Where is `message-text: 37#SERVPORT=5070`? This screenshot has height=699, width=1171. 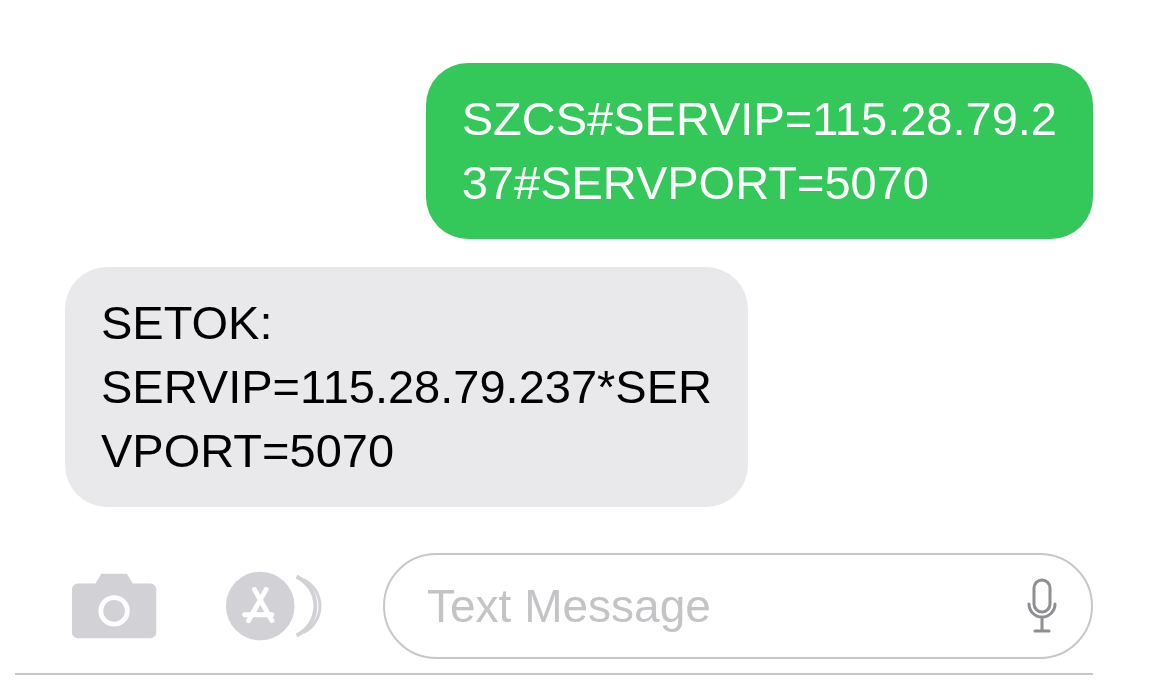
message-text: 37#SERVPORT=5070 is located at coordinates (695, 183).